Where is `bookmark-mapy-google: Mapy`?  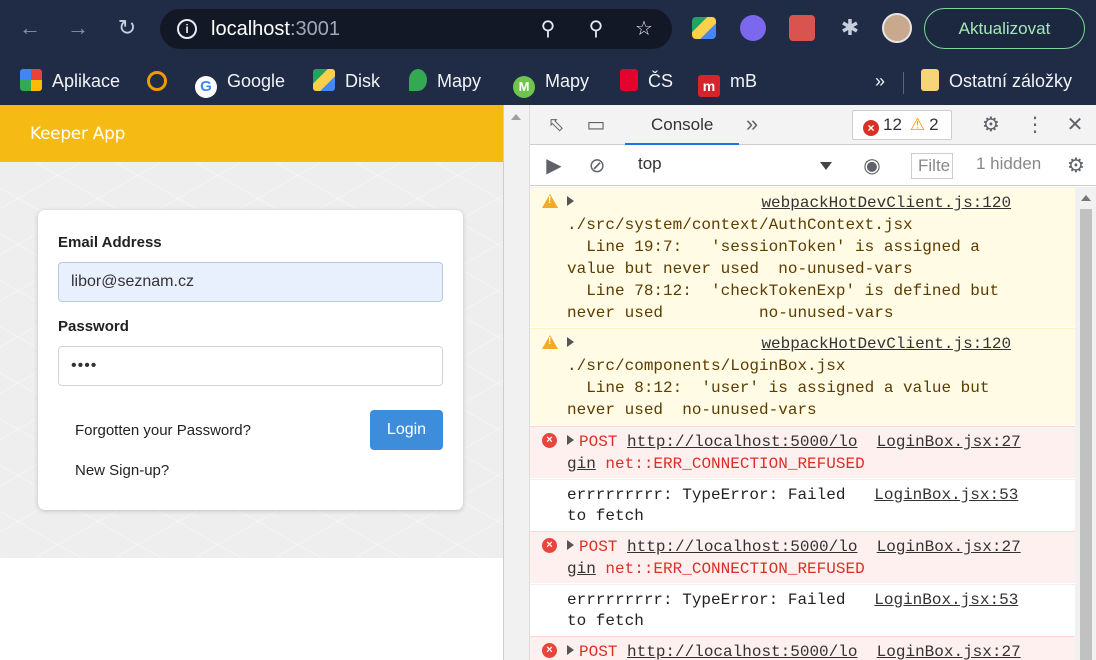
bookmark-mapy-google: Mapy is located at coordinates (445, 81).